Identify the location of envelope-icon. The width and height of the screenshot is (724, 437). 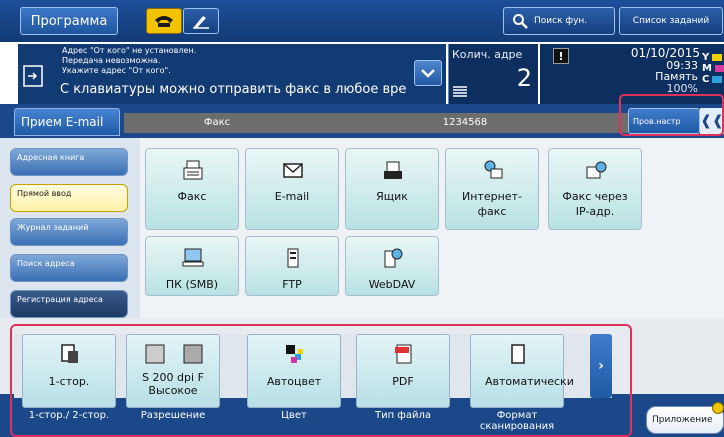
(293, 170).